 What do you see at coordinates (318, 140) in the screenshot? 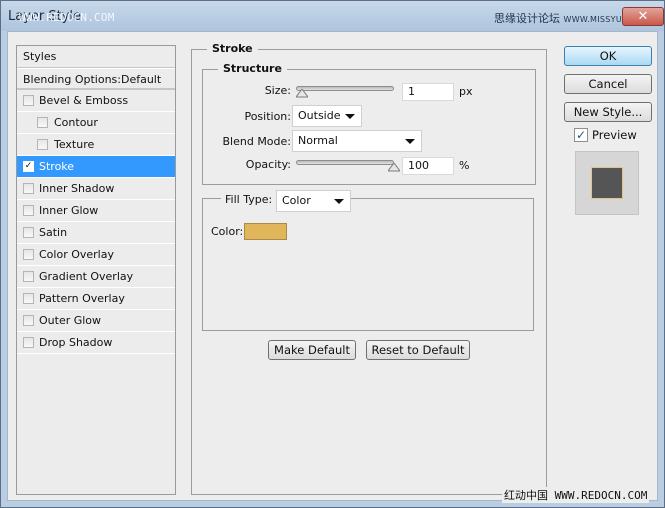
I see `blend-mode-value: Normal` at bounding box center [318, 140].